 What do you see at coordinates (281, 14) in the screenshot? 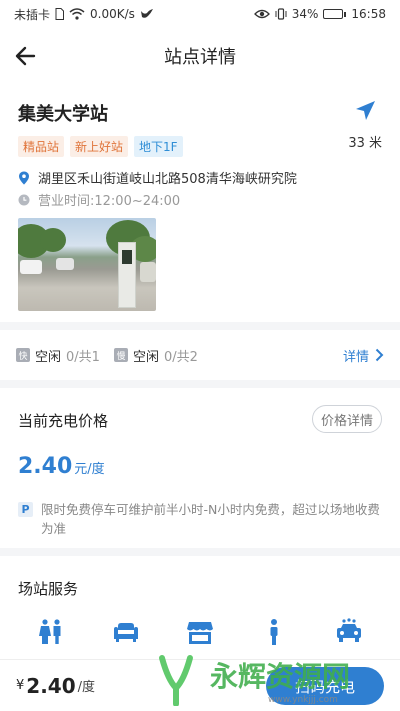
I see `vibrate-icon` at bounding box center [281, 14].